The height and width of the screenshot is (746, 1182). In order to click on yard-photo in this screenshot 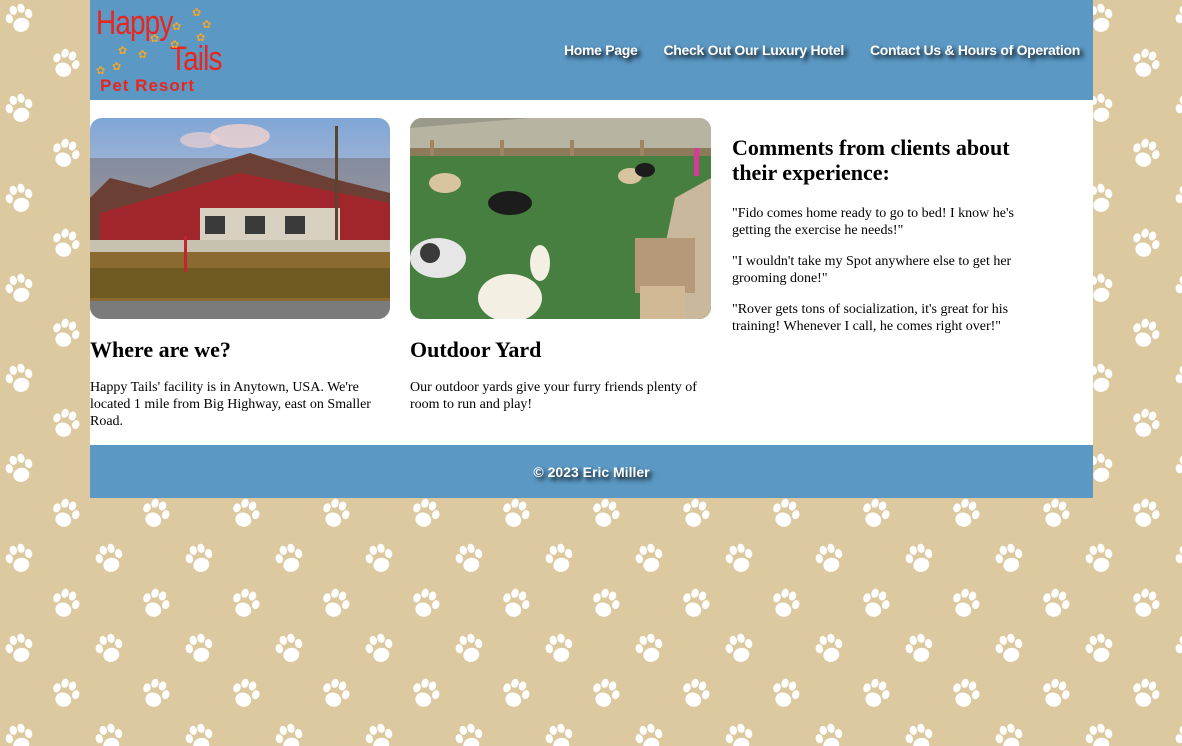, I will do `click(560, 218)`.